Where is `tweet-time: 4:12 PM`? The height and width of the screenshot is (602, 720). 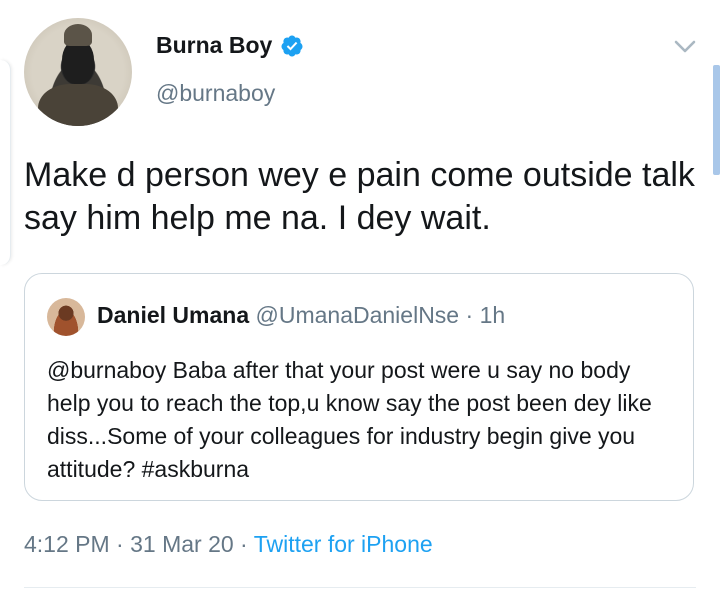 tweet-time: 4:12 PM is located at coordinates (67, 544).